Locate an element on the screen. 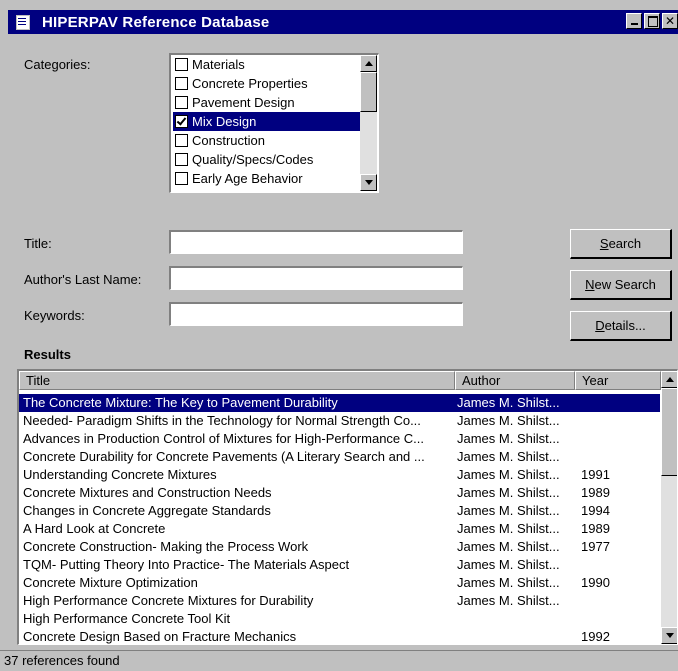 This screenshot has height=671, width=678. category-label: Mix Design is located at coordinates (224, 121).